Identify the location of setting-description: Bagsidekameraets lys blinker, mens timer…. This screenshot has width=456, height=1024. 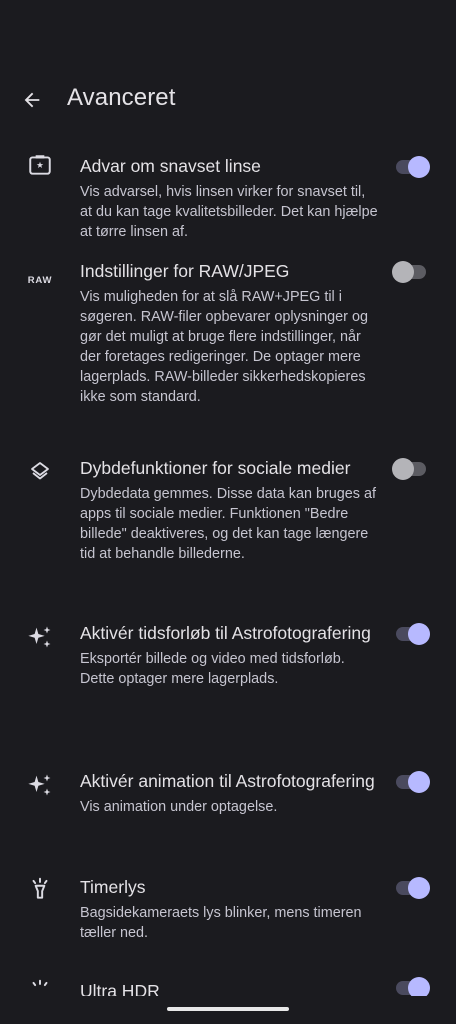
(221, 923).